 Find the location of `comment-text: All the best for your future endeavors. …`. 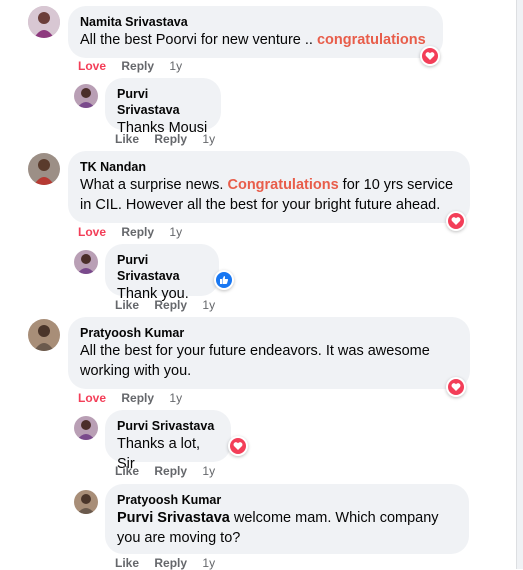

comment-text: All the best for your future endeavors. … is located at coordinates (255, 361).